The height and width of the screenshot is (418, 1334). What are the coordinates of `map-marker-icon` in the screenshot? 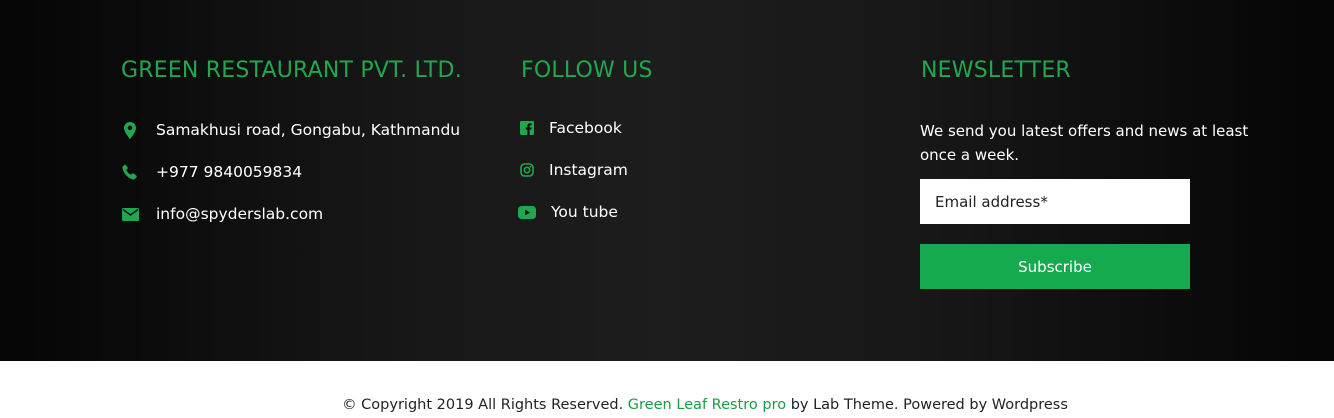 It's located at (130, 130).